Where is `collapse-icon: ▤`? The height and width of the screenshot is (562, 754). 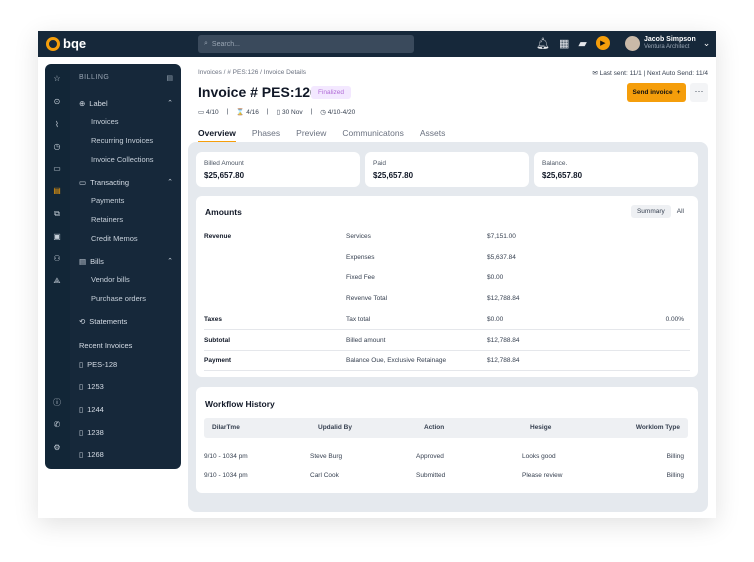 collapse-icon: ▤ is located at coordinates (169, 78).